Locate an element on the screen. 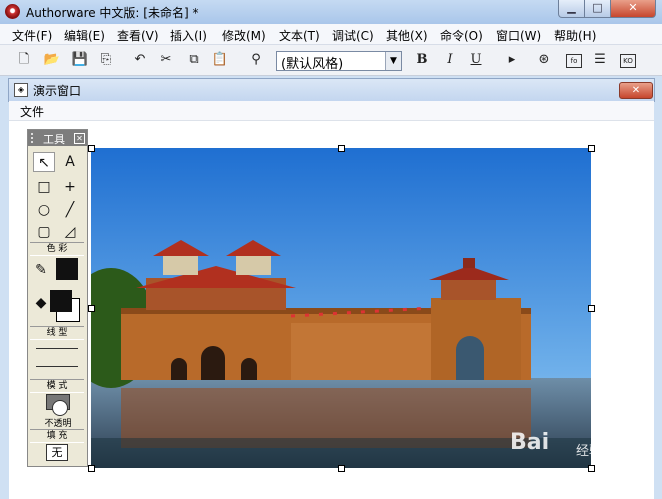 The width and height of the screenshot is (662, 499). close-icon: ✕ is located at coordinates (79, 138).